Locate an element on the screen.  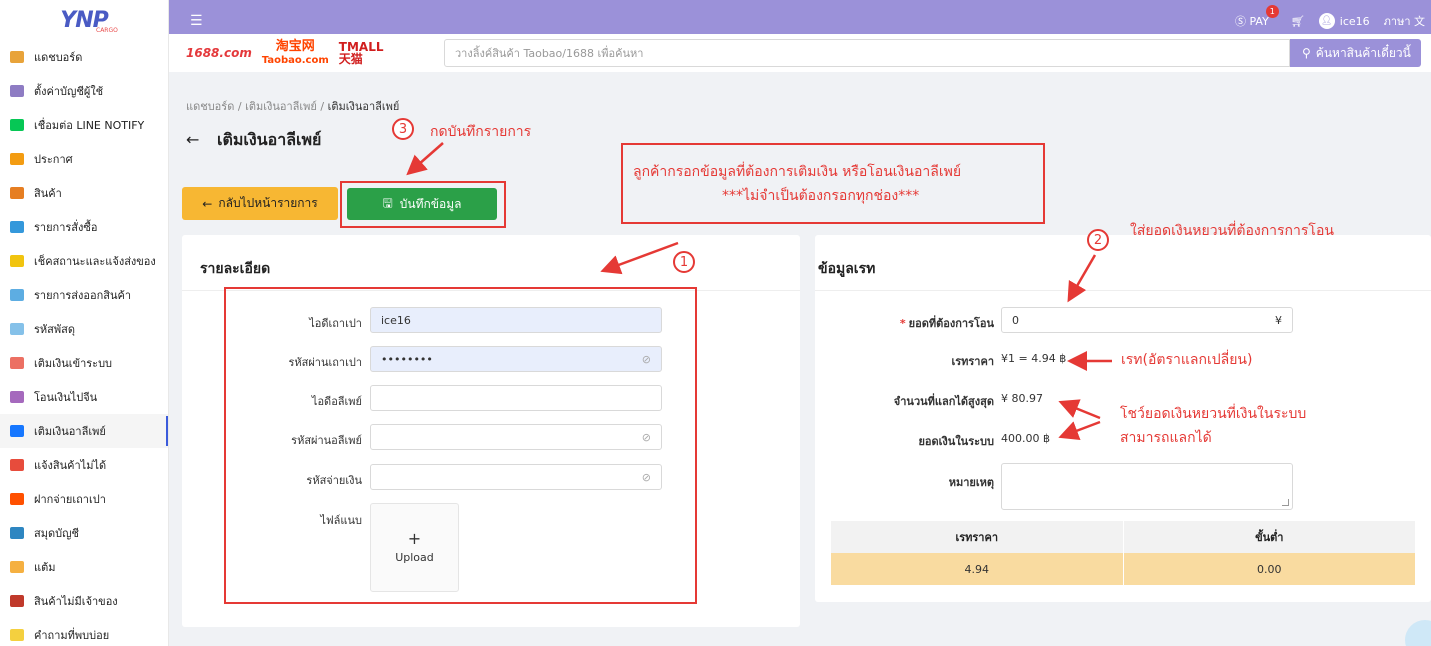
sidebar-item-label: เติมเงินอาลีเพย์ is located at coordinates (70, 431).